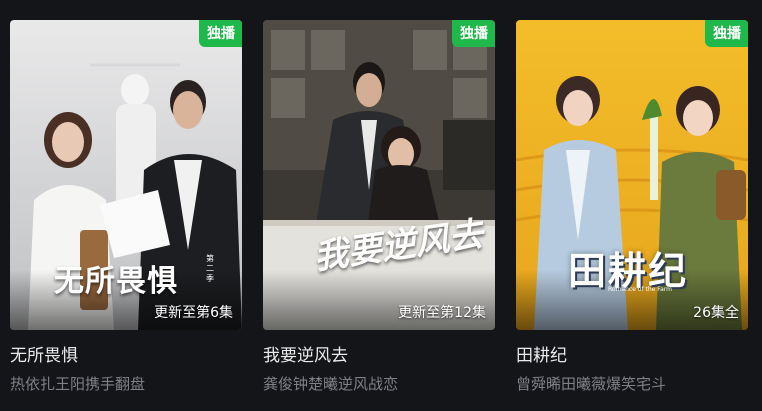 This screenshot has width=762, height=411. I want to click on episode-status: 更新至第6集, so click(193, 313).